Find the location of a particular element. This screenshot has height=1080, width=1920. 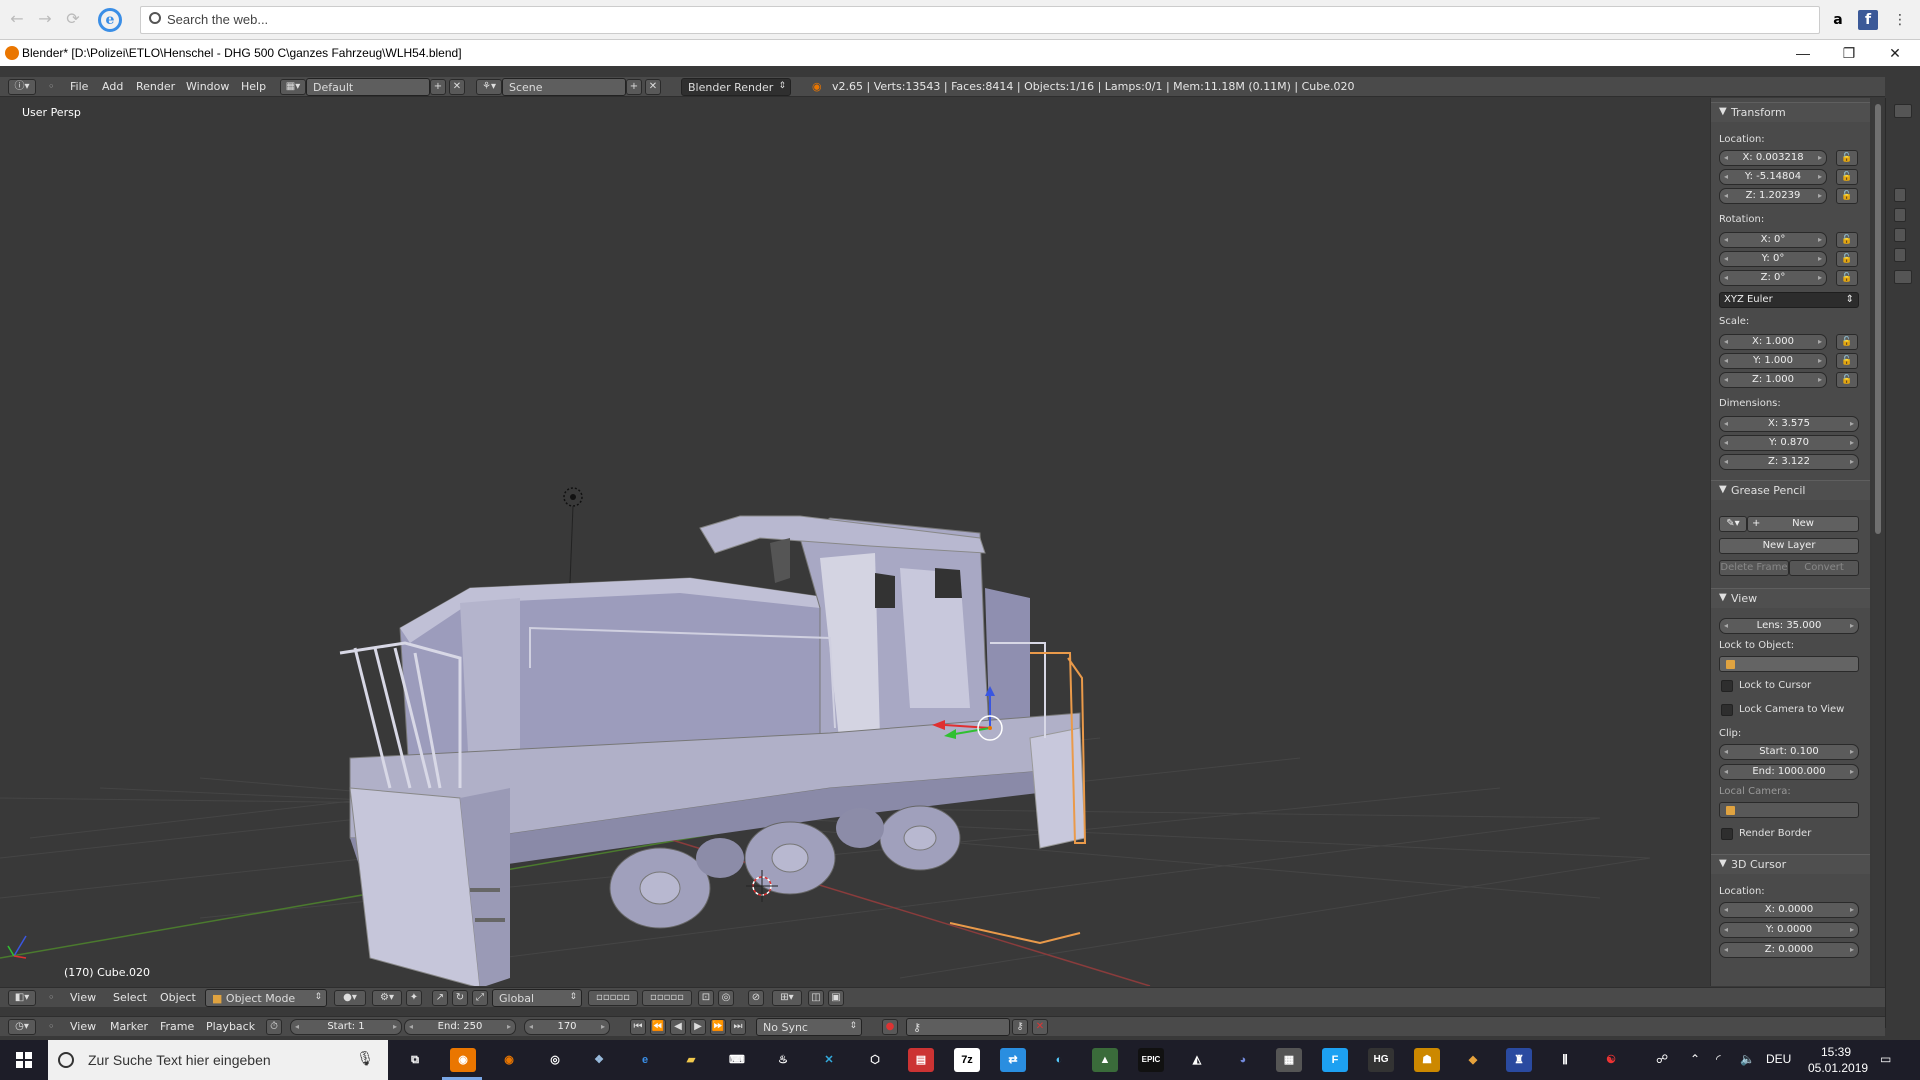

lock-to-cursor-checkbox is located at coordinates (1727, 686).